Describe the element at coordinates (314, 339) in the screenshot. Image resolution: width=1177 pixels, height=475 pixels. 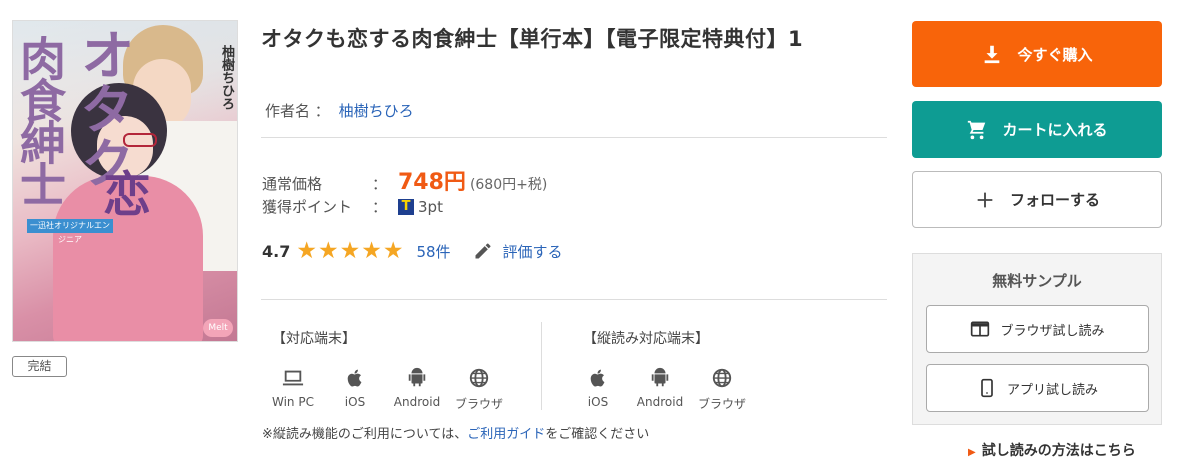
I see `supported-devices-header: 【対応端末】` at that location.